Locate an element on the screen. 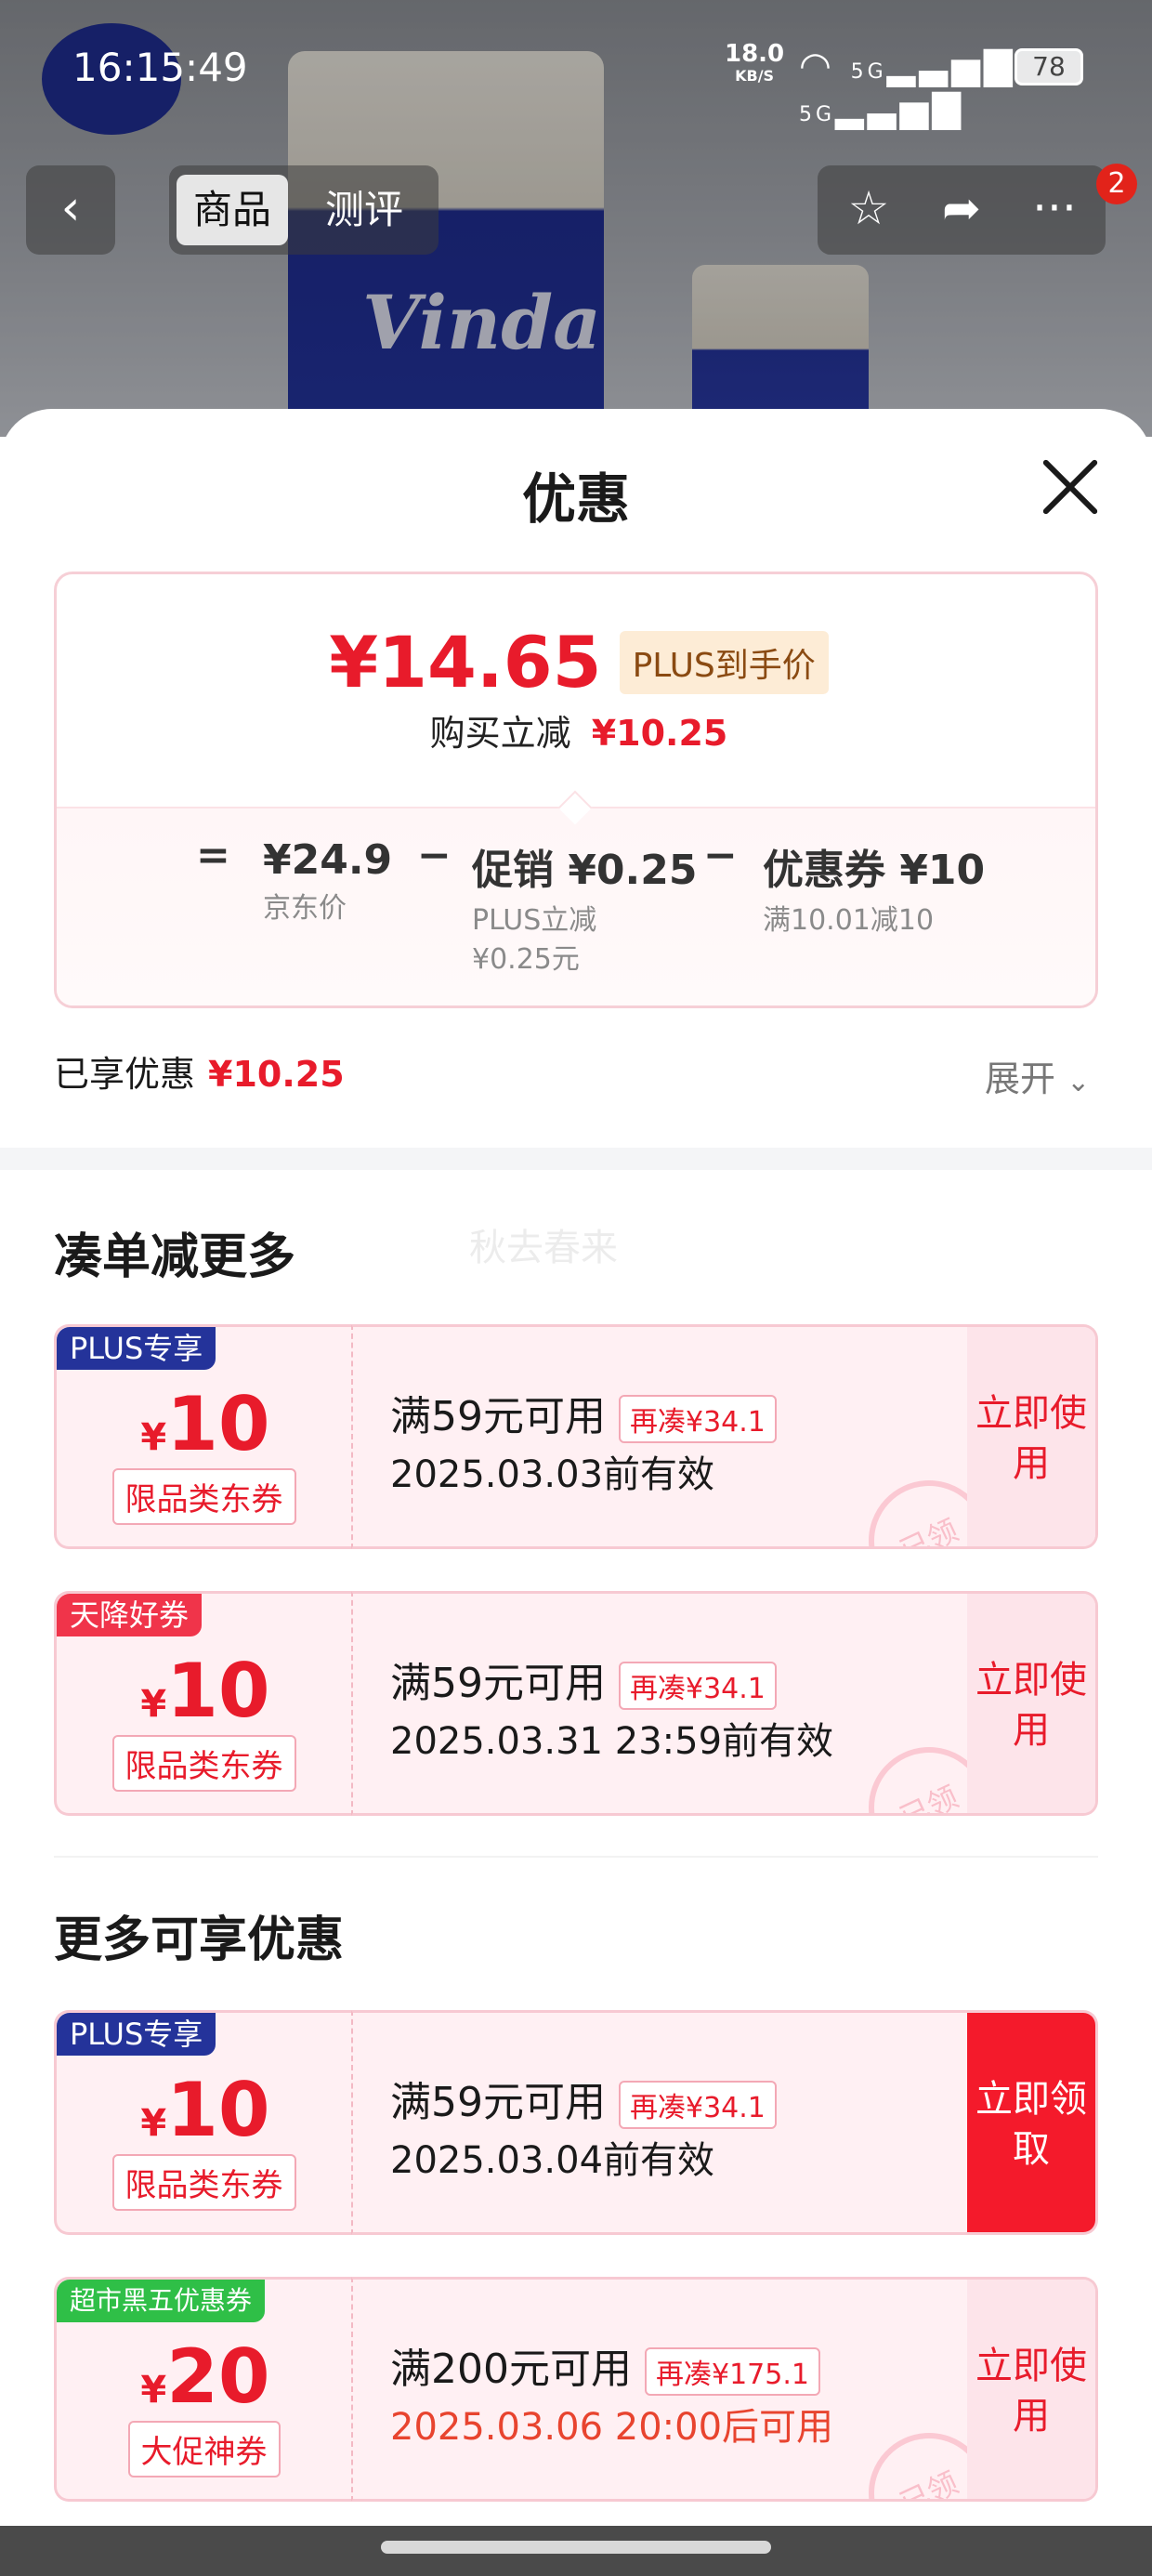 This screenshot has width=1152, height=2576. coupon-add-more: 再凑¥175.1 is located at coordinates (732, 2371).